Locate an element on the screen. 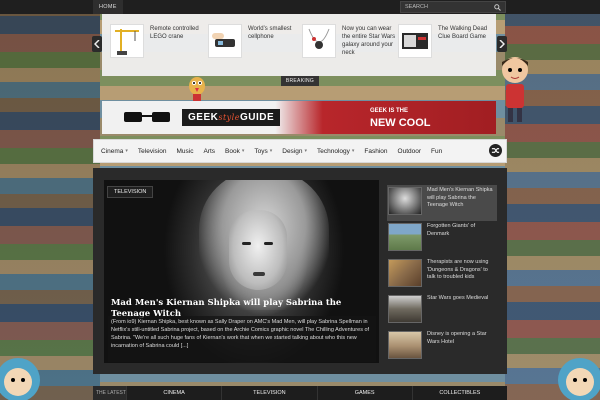 This screenshot has width=600, height=400. slider-thumb-item: Forgotten Giants' of Denmark is located at coordinates (442, 239).